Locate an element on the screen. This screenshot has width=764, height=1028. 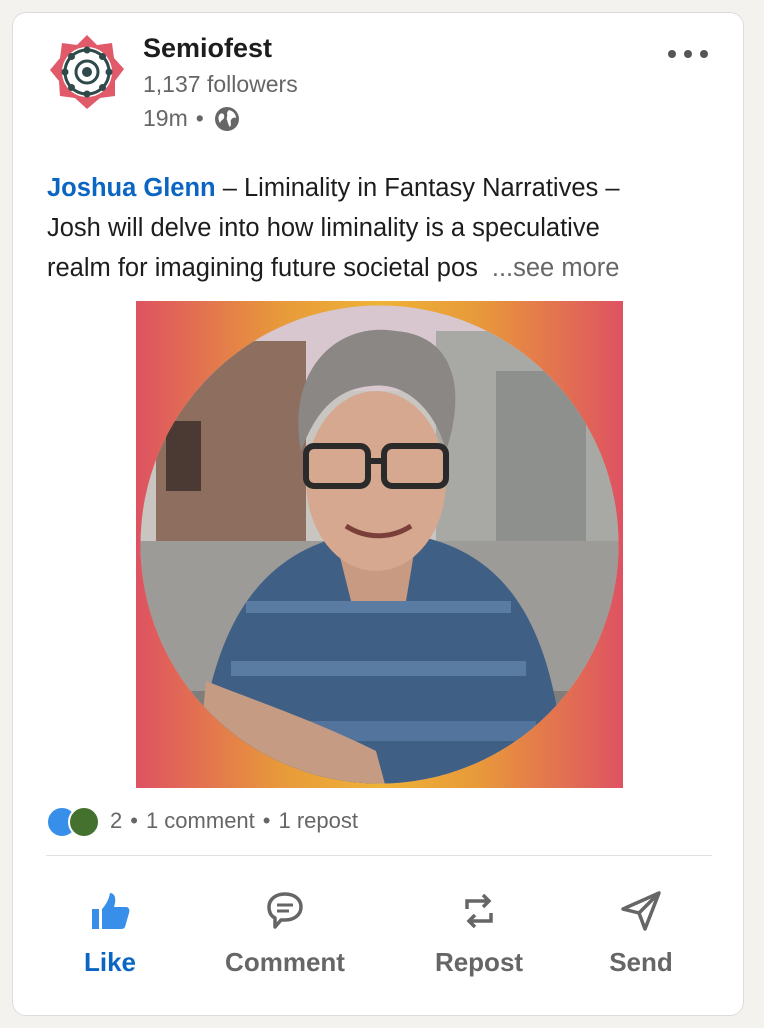
comment-count: 1 comment is located at coordinates (200, 821).